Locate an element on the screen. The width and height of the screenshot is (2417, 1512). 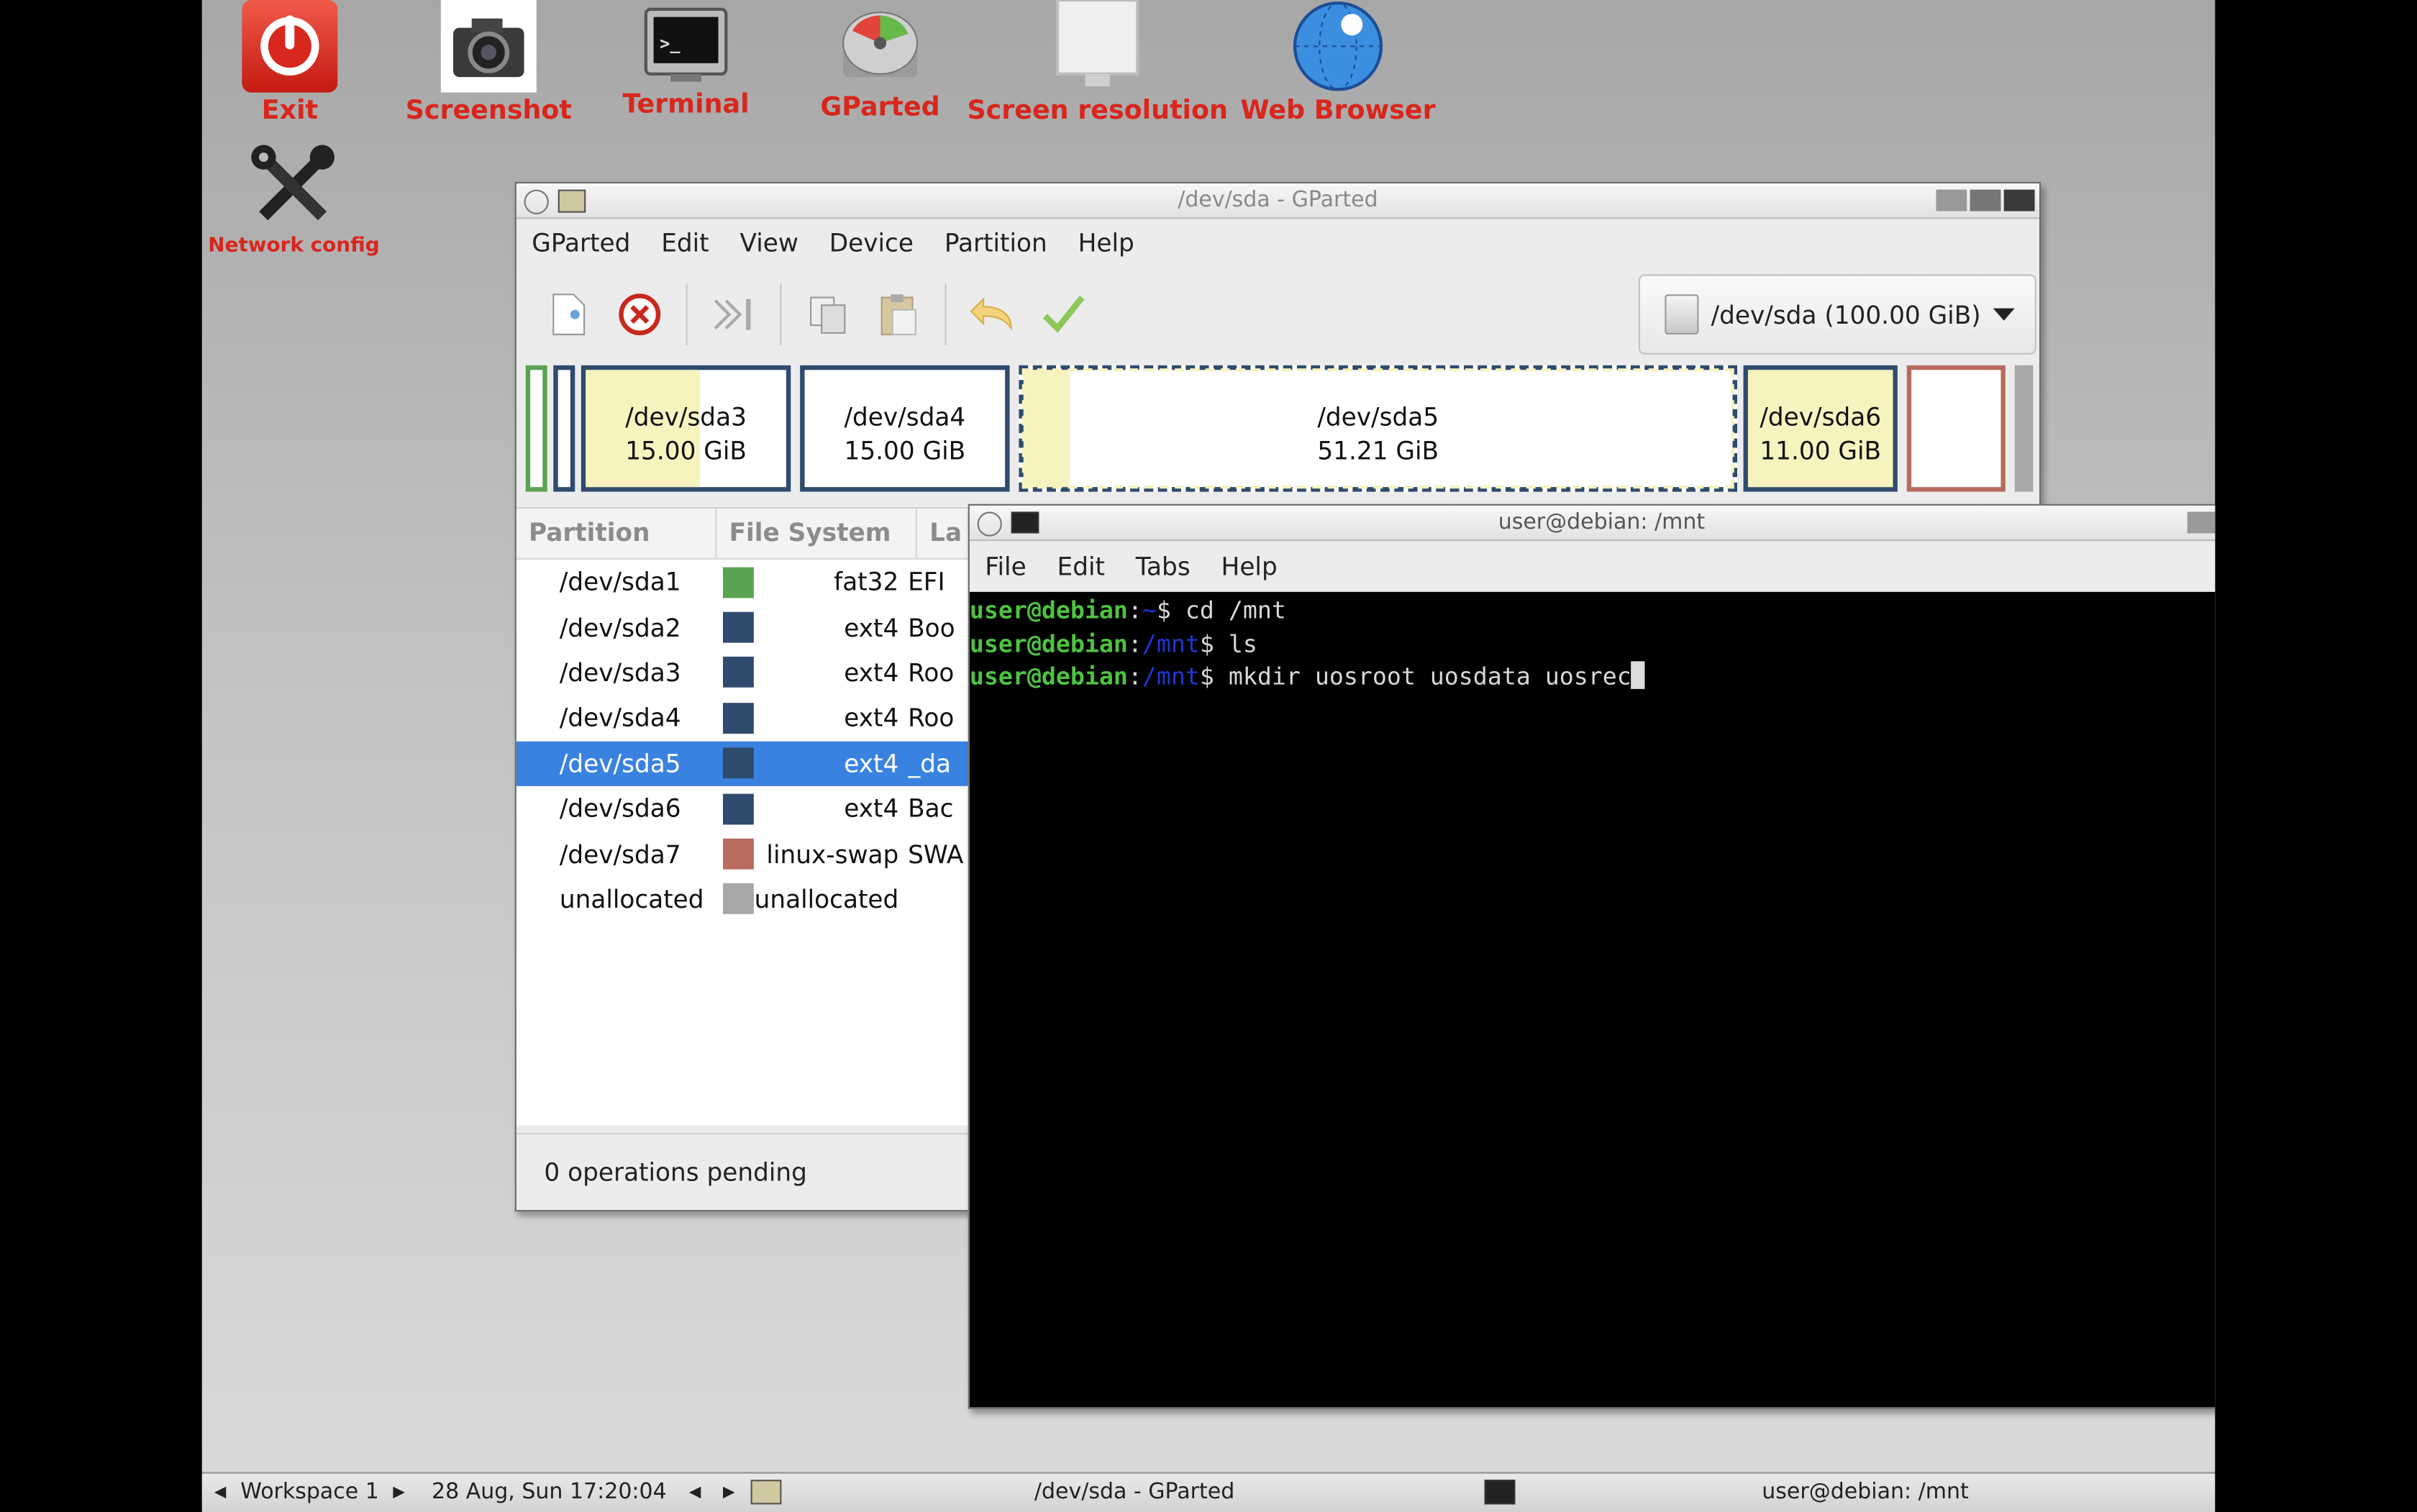
task-prev-arrow: ◀ is located at coordinates (695, 1493).